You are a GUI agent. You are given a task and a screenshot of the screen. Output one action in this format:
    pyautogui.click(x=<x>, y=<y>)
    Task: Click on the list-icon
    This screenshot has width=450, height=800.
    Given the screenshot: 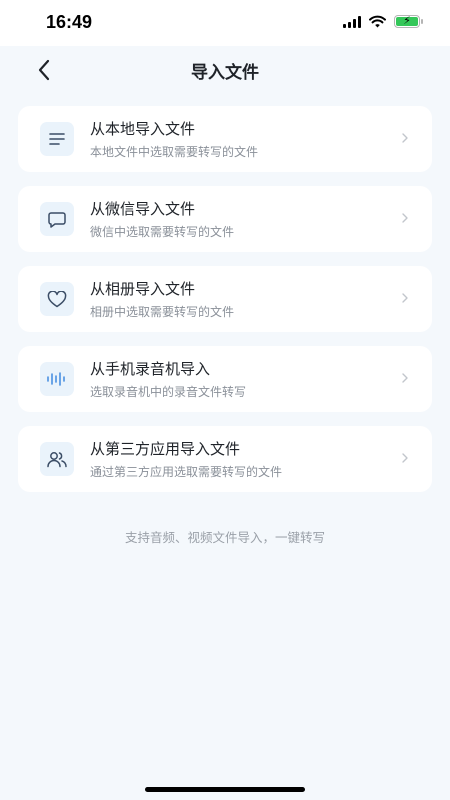 What is the action you would take?
    pyautogui.click(x=57, y=139)
    